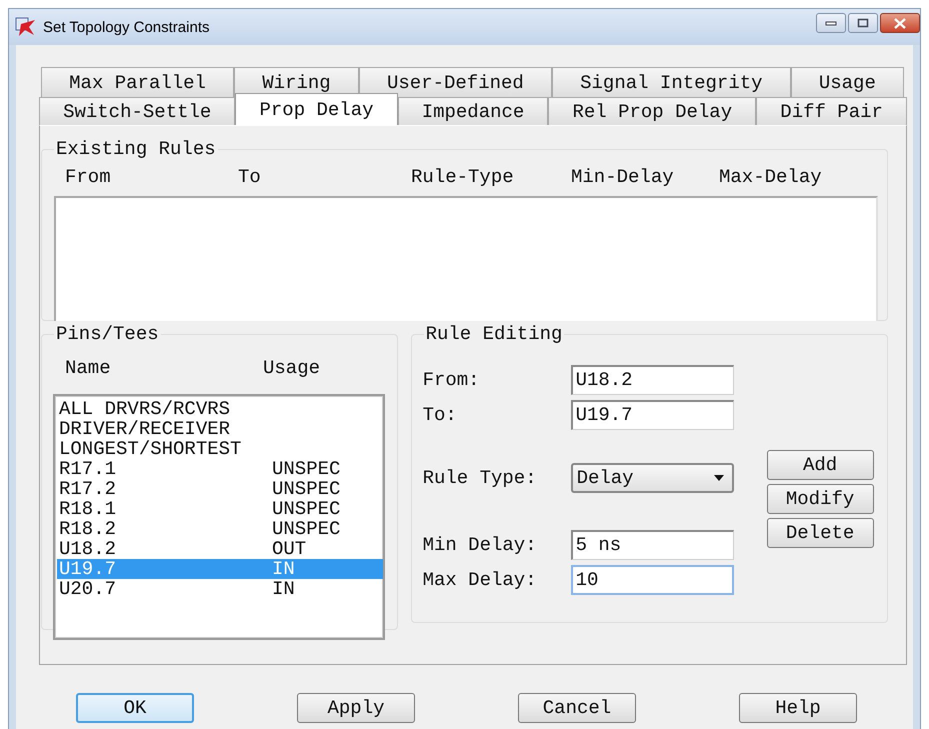  I want to click on column-header: From, so click(88, 178).